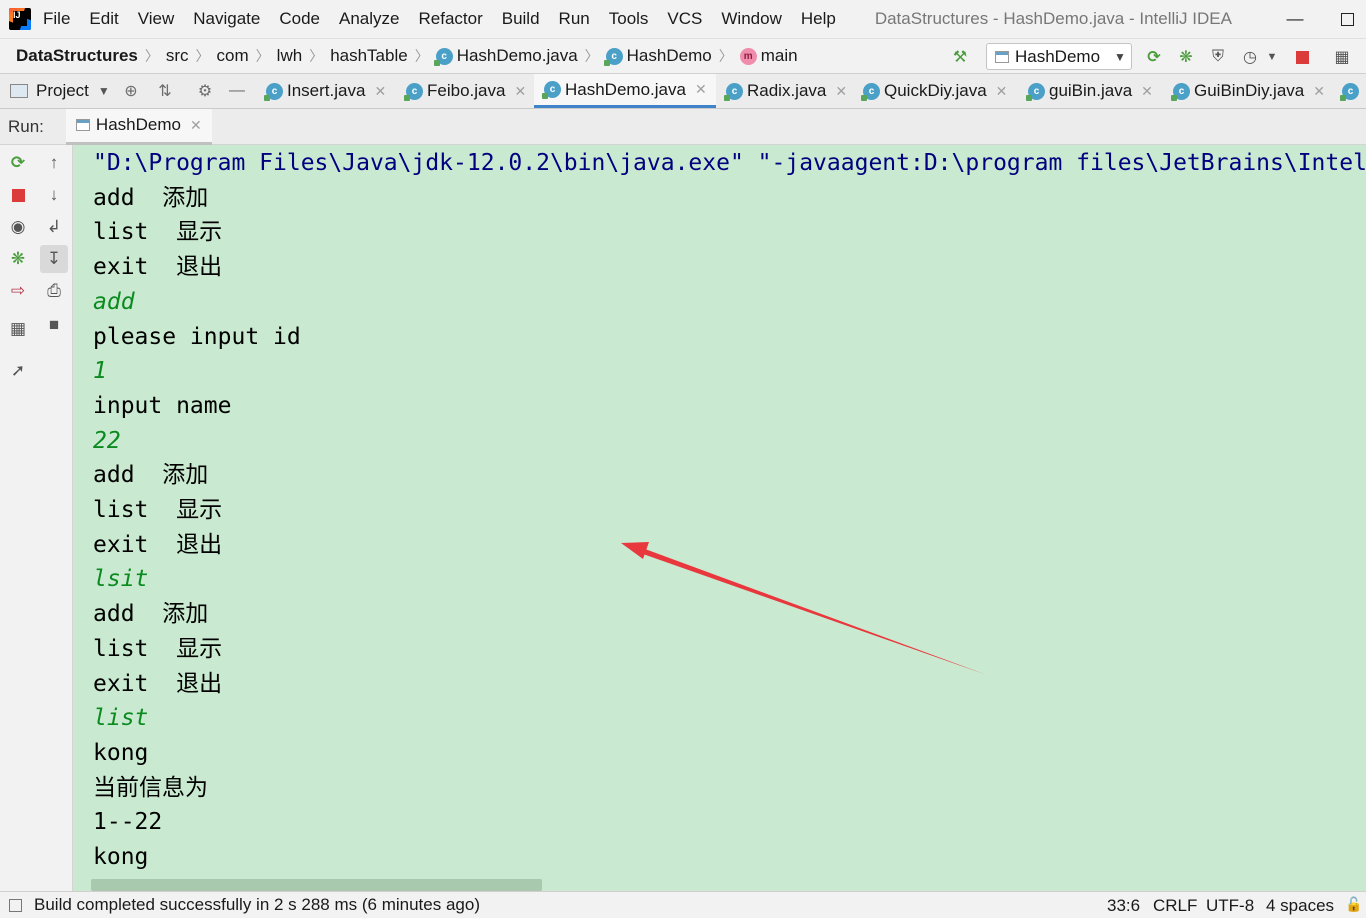 The image size is (1366, 918). I want to click on breadcrumb-com: com, so click(233, 56).